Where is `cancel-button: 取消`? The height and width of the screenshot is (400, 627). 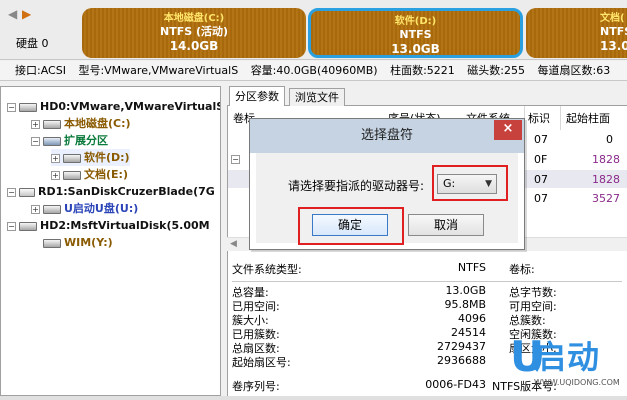
cancel-button: 取消 is located at coordinates (446, 225).